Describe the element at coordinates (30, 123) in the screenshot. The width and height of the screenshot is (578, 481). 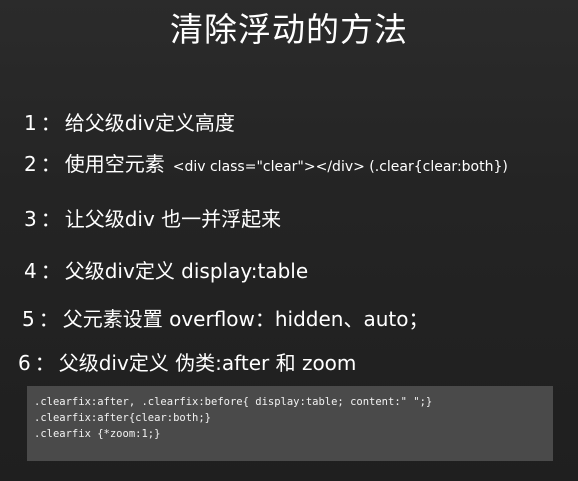
I see `item-number: 1` at that location.